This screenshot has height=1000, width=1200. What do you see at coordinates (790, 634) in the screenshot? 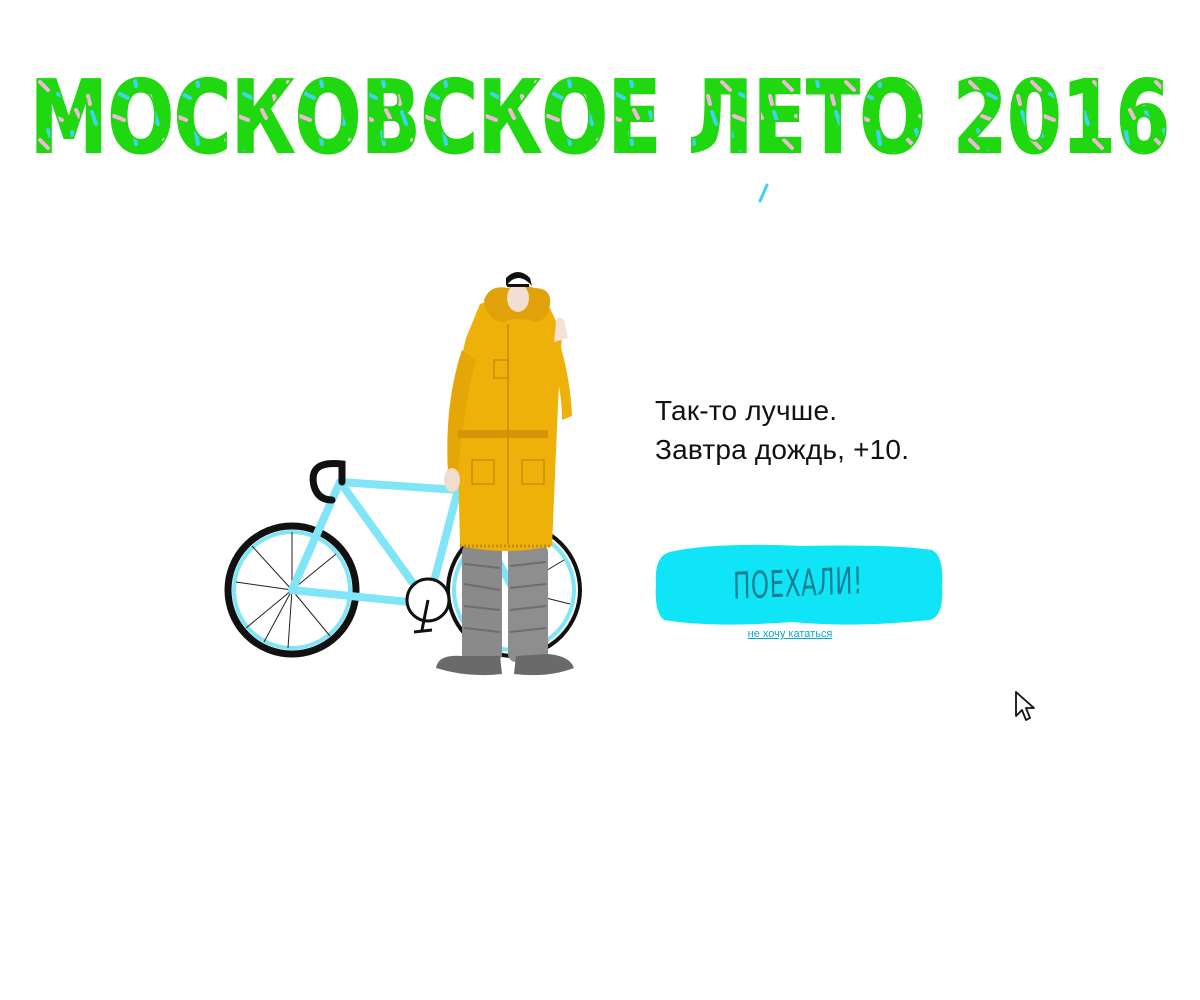
I see `skip-ride-link: не хочу кататься` at bounding box center [790, 634].